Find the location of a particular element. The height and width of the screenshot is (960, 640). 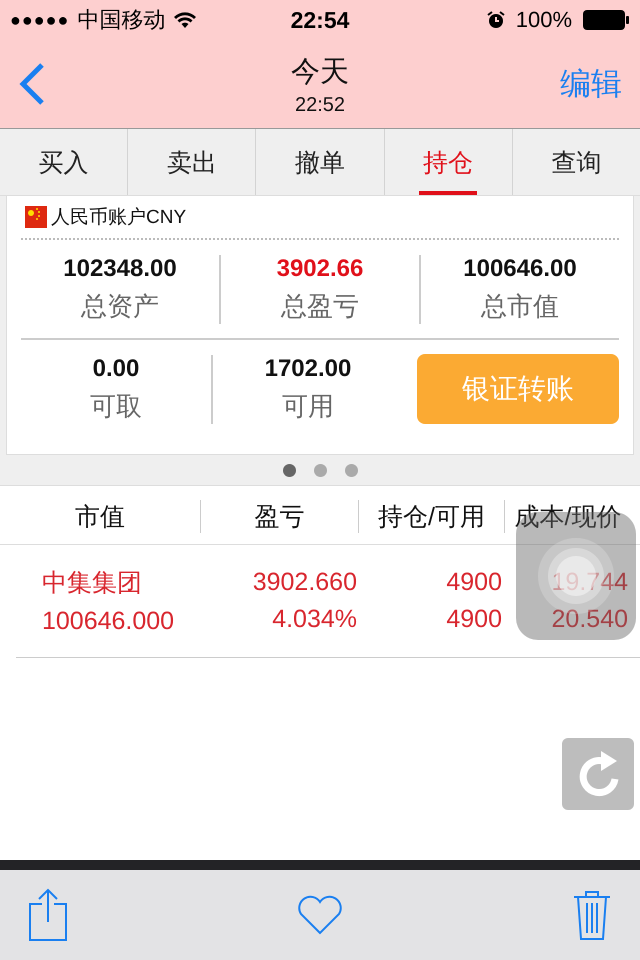

column-header: 市值 is located at coordinates (100, 517).